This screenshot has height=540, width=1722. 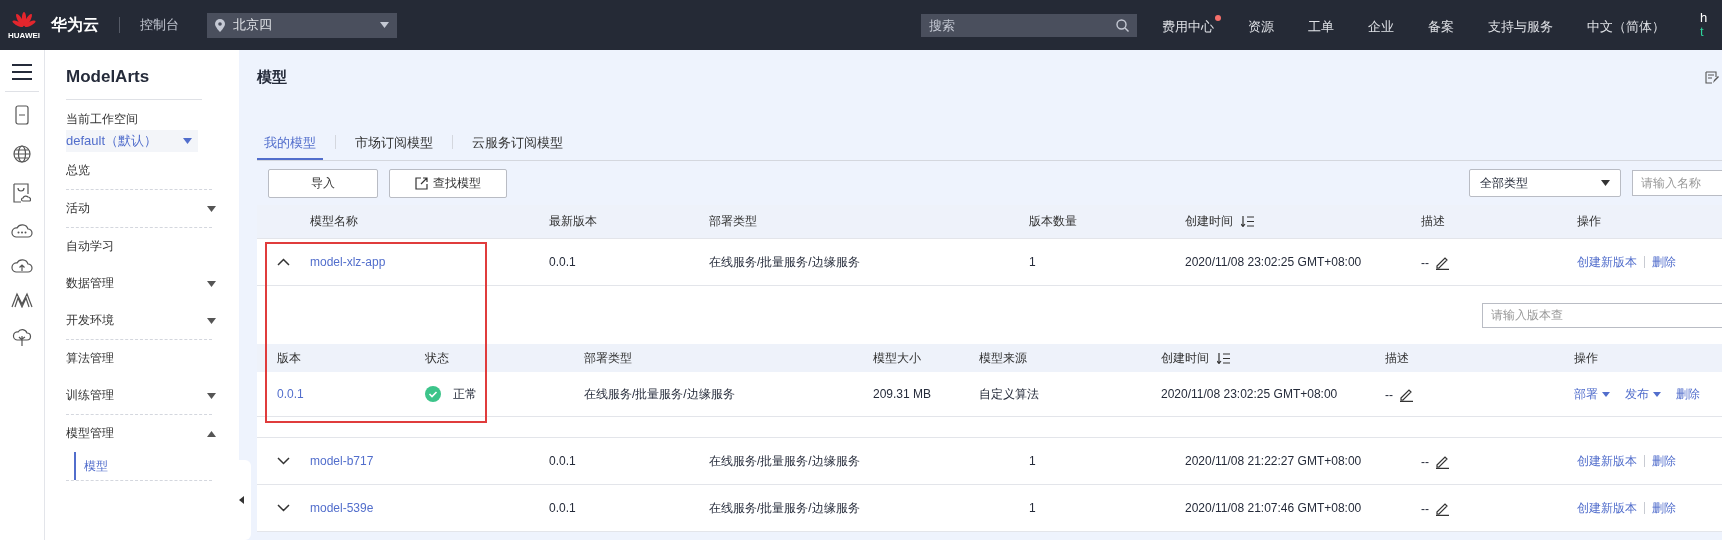 What do you see at coordinates (272, 77) in the screenshot?
I see `page-title: 模型` at bounding box center [272, 77].